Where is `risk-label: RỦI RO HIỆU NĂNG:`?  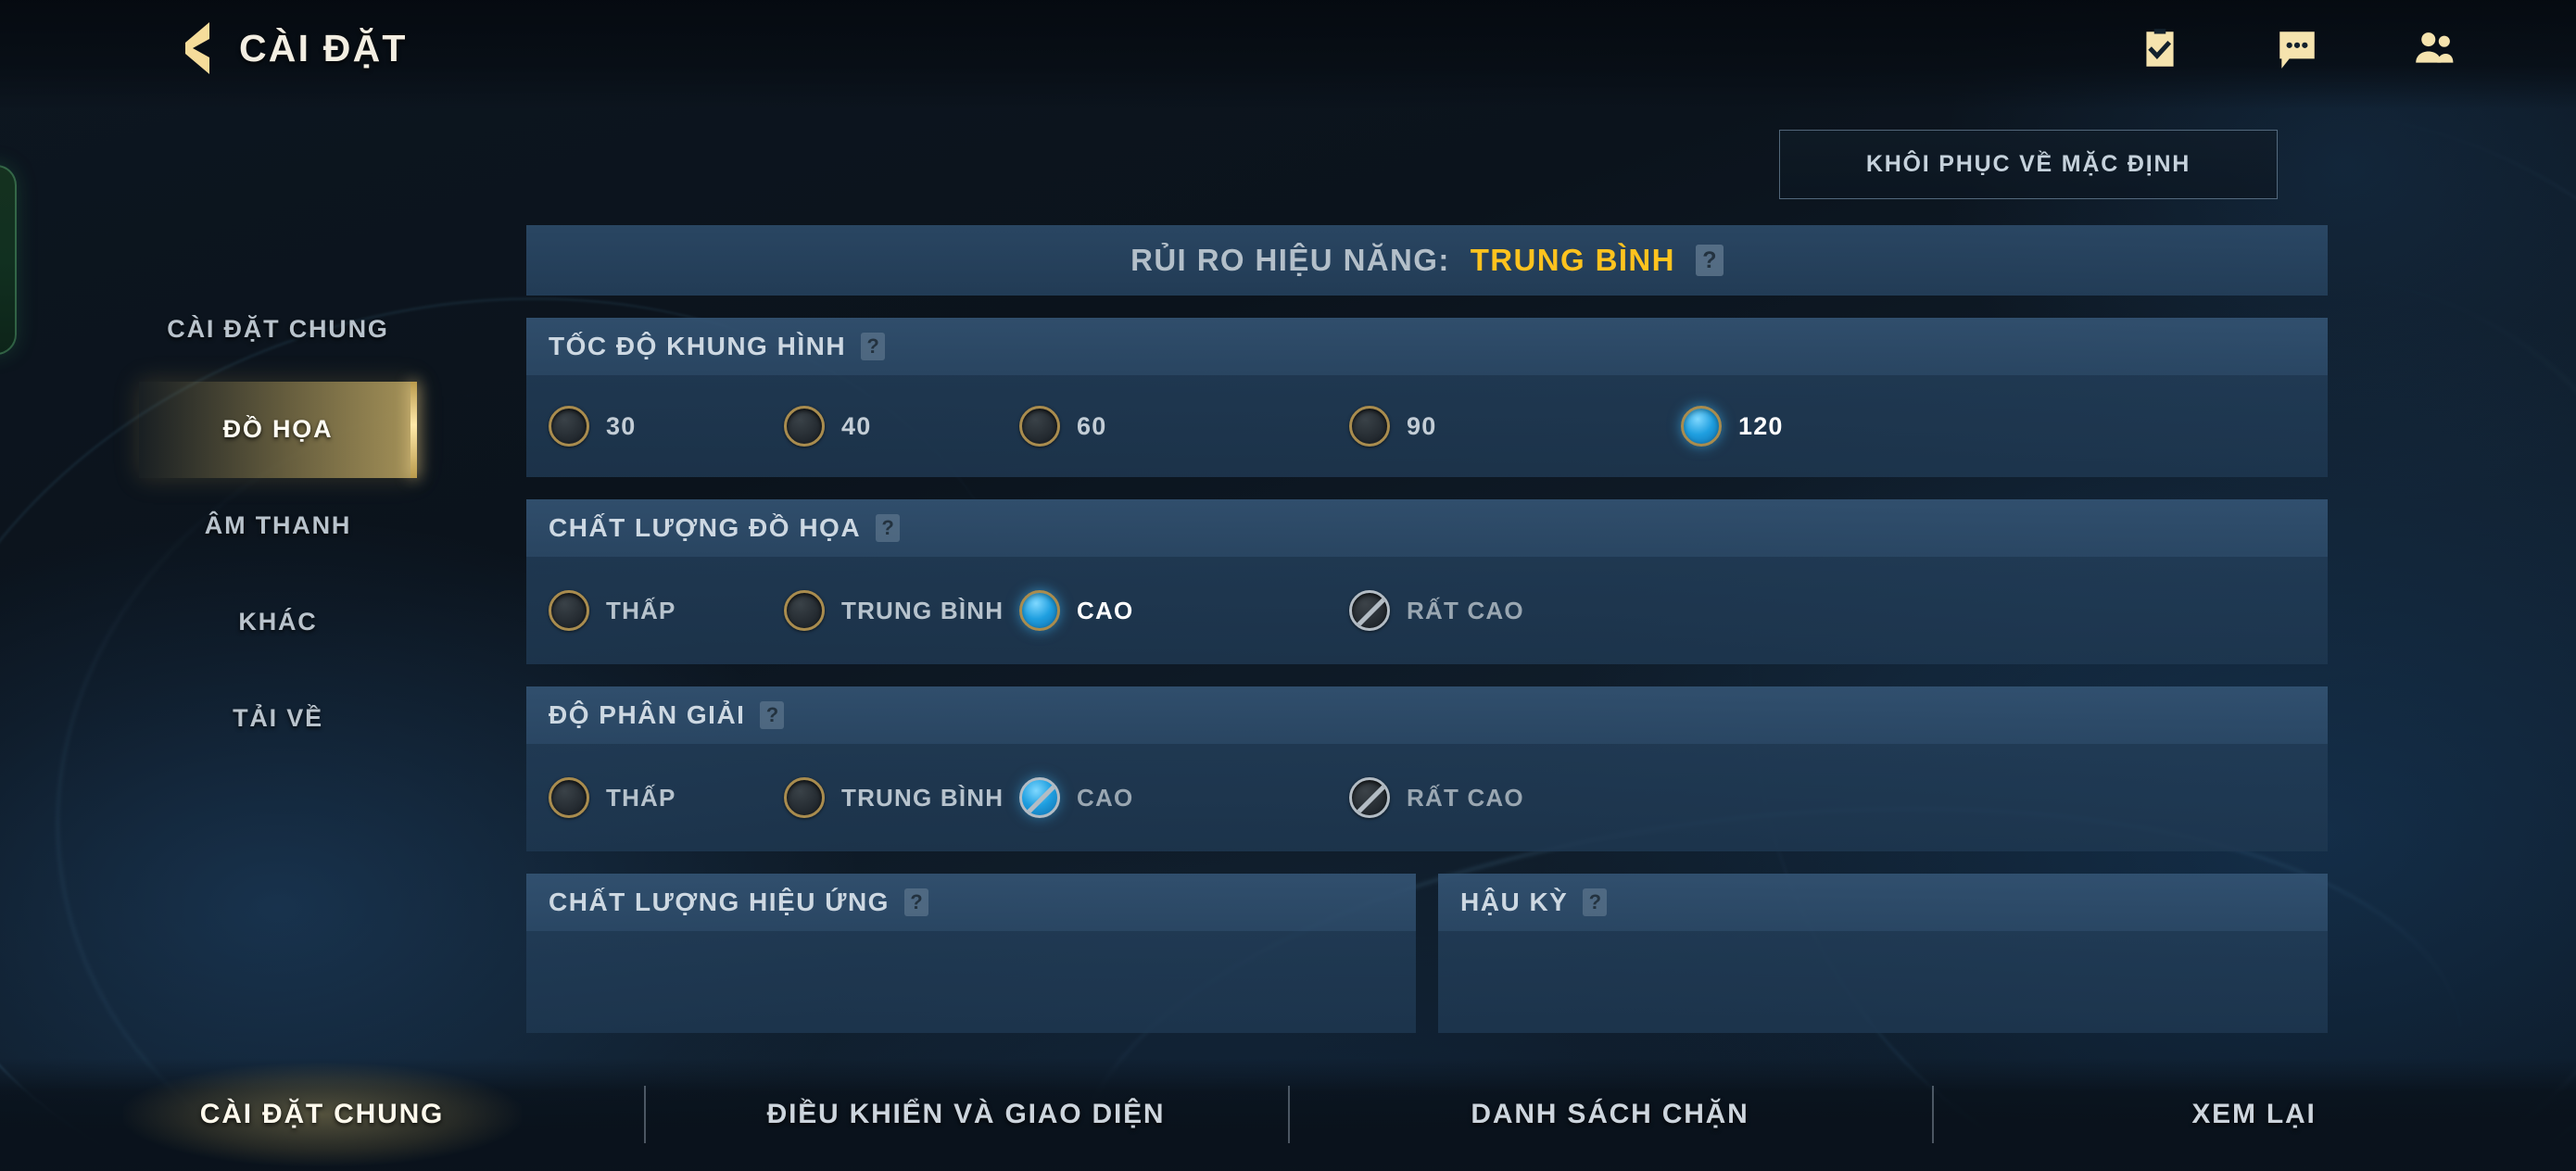 risk-label: RỦI RO HIỆU NĂNG: is located at coordinates (1290, 260).